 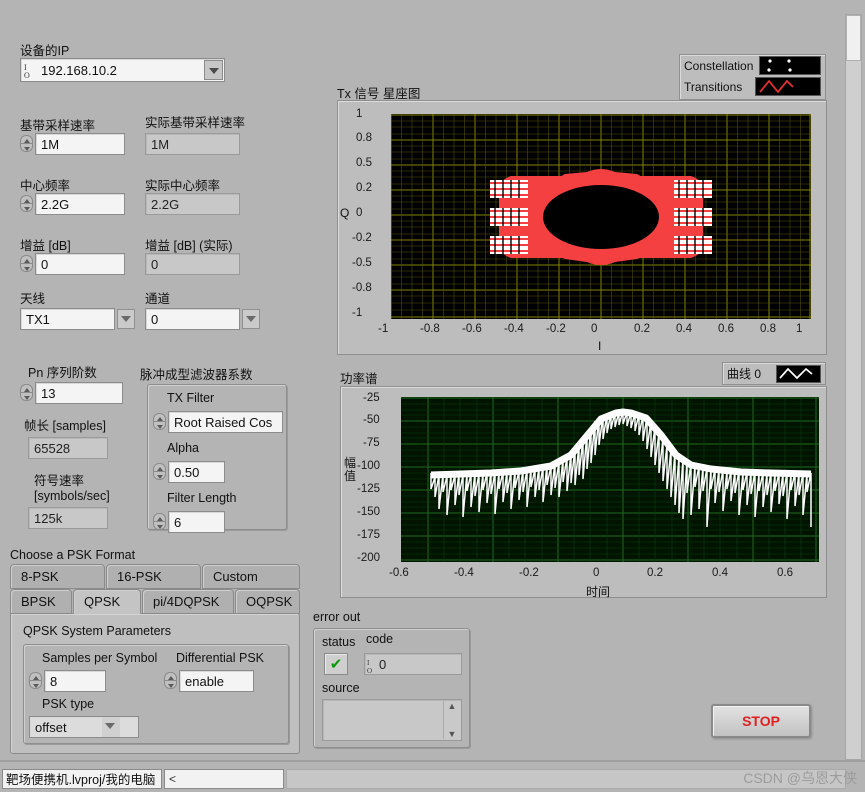 I want to click on spectrum-title: 功率谱, so click(x=359, y=379).